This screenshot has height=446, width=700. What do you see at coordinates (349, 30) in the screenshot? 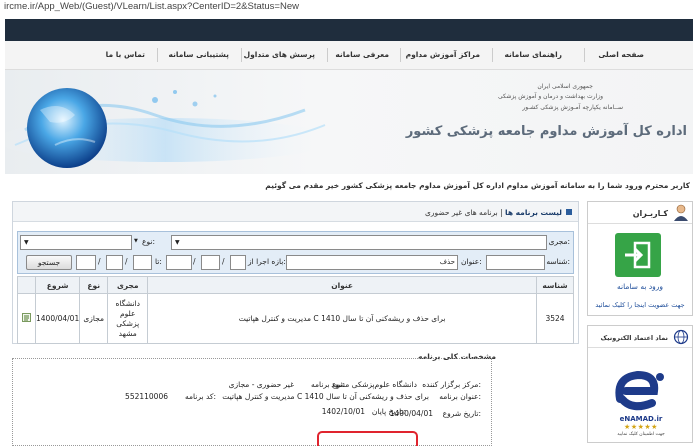
I see `site-top-strip` at bounding box center [349, 30].